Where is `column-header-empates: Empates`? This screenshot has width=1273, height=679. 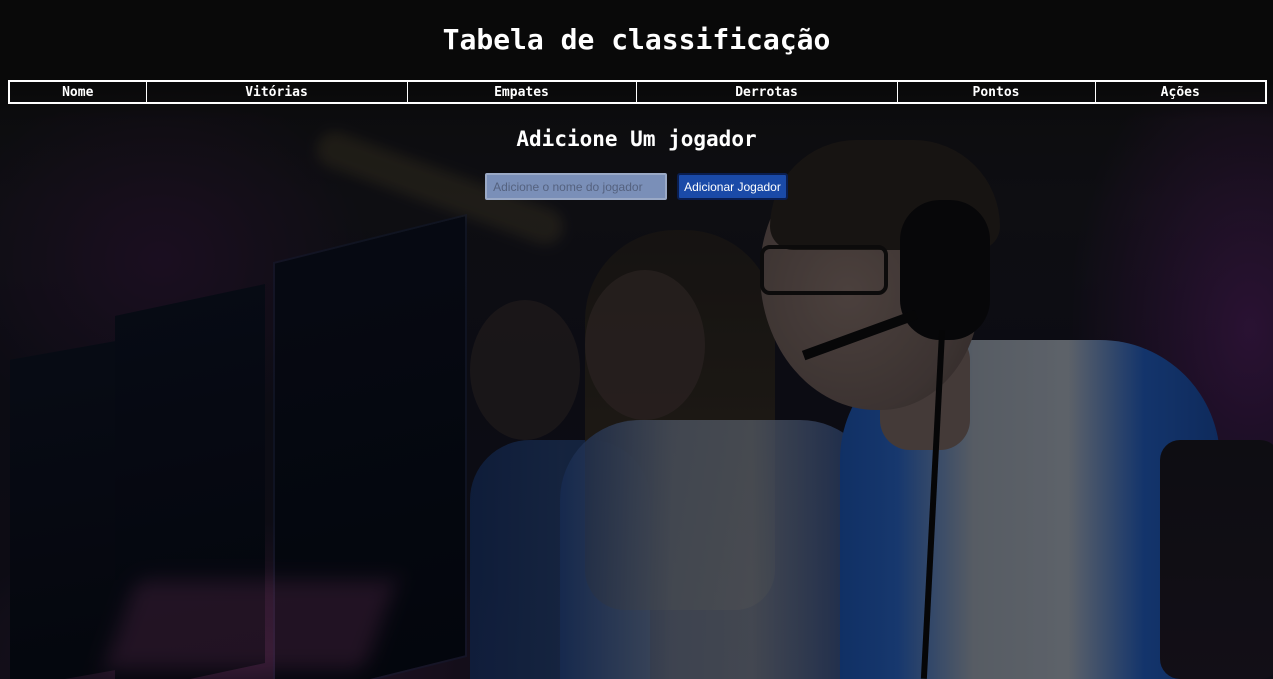
column-header-empates: Empates is located at coordinates (521, 92).